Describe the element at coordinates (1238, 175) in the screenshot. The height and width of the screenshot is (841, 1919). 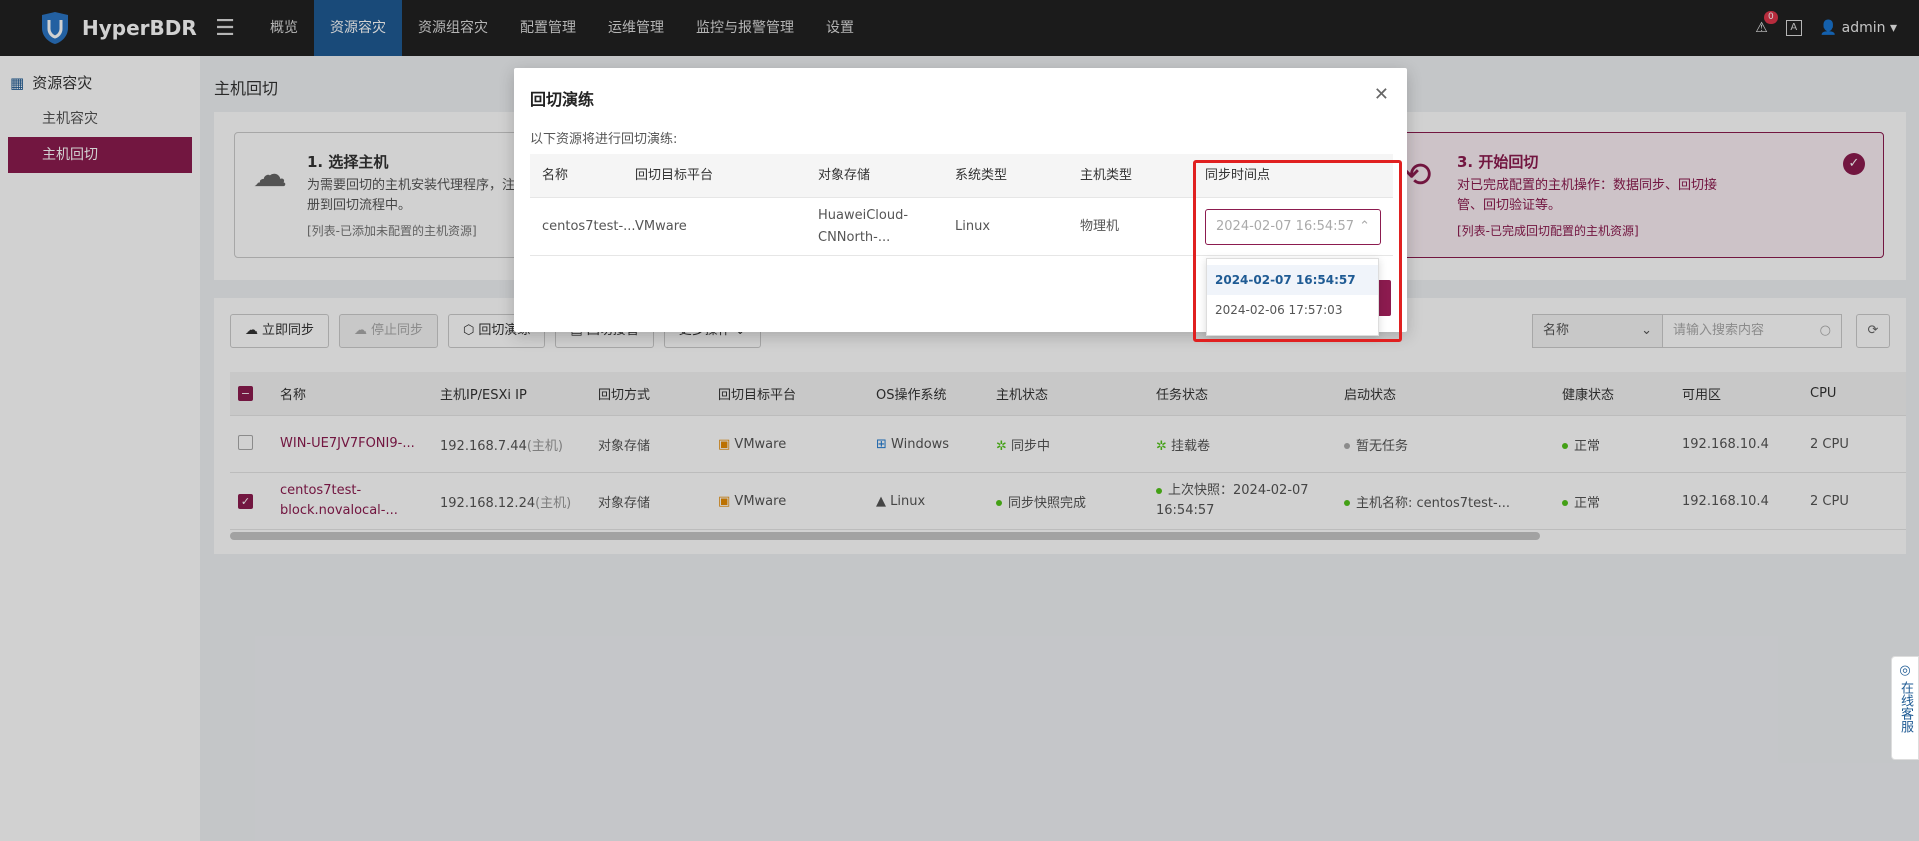
I see `col-sync-time: 同步时间点` at that location.